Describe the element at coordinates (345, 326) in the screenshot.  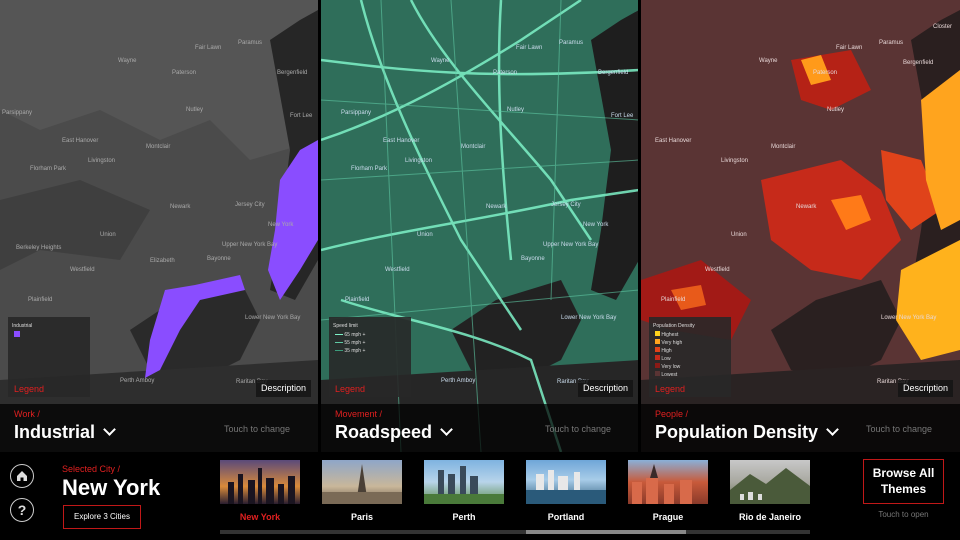
I see `legend-title: Speed limit` at that location.